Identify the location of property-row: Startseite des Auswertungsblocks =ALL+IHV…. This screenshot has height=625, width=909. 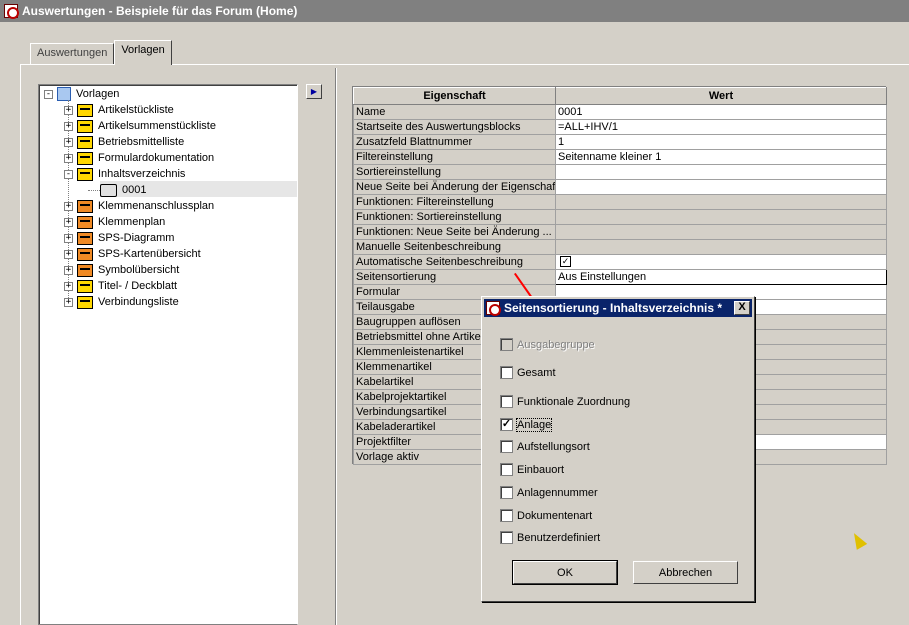
(620, 127).